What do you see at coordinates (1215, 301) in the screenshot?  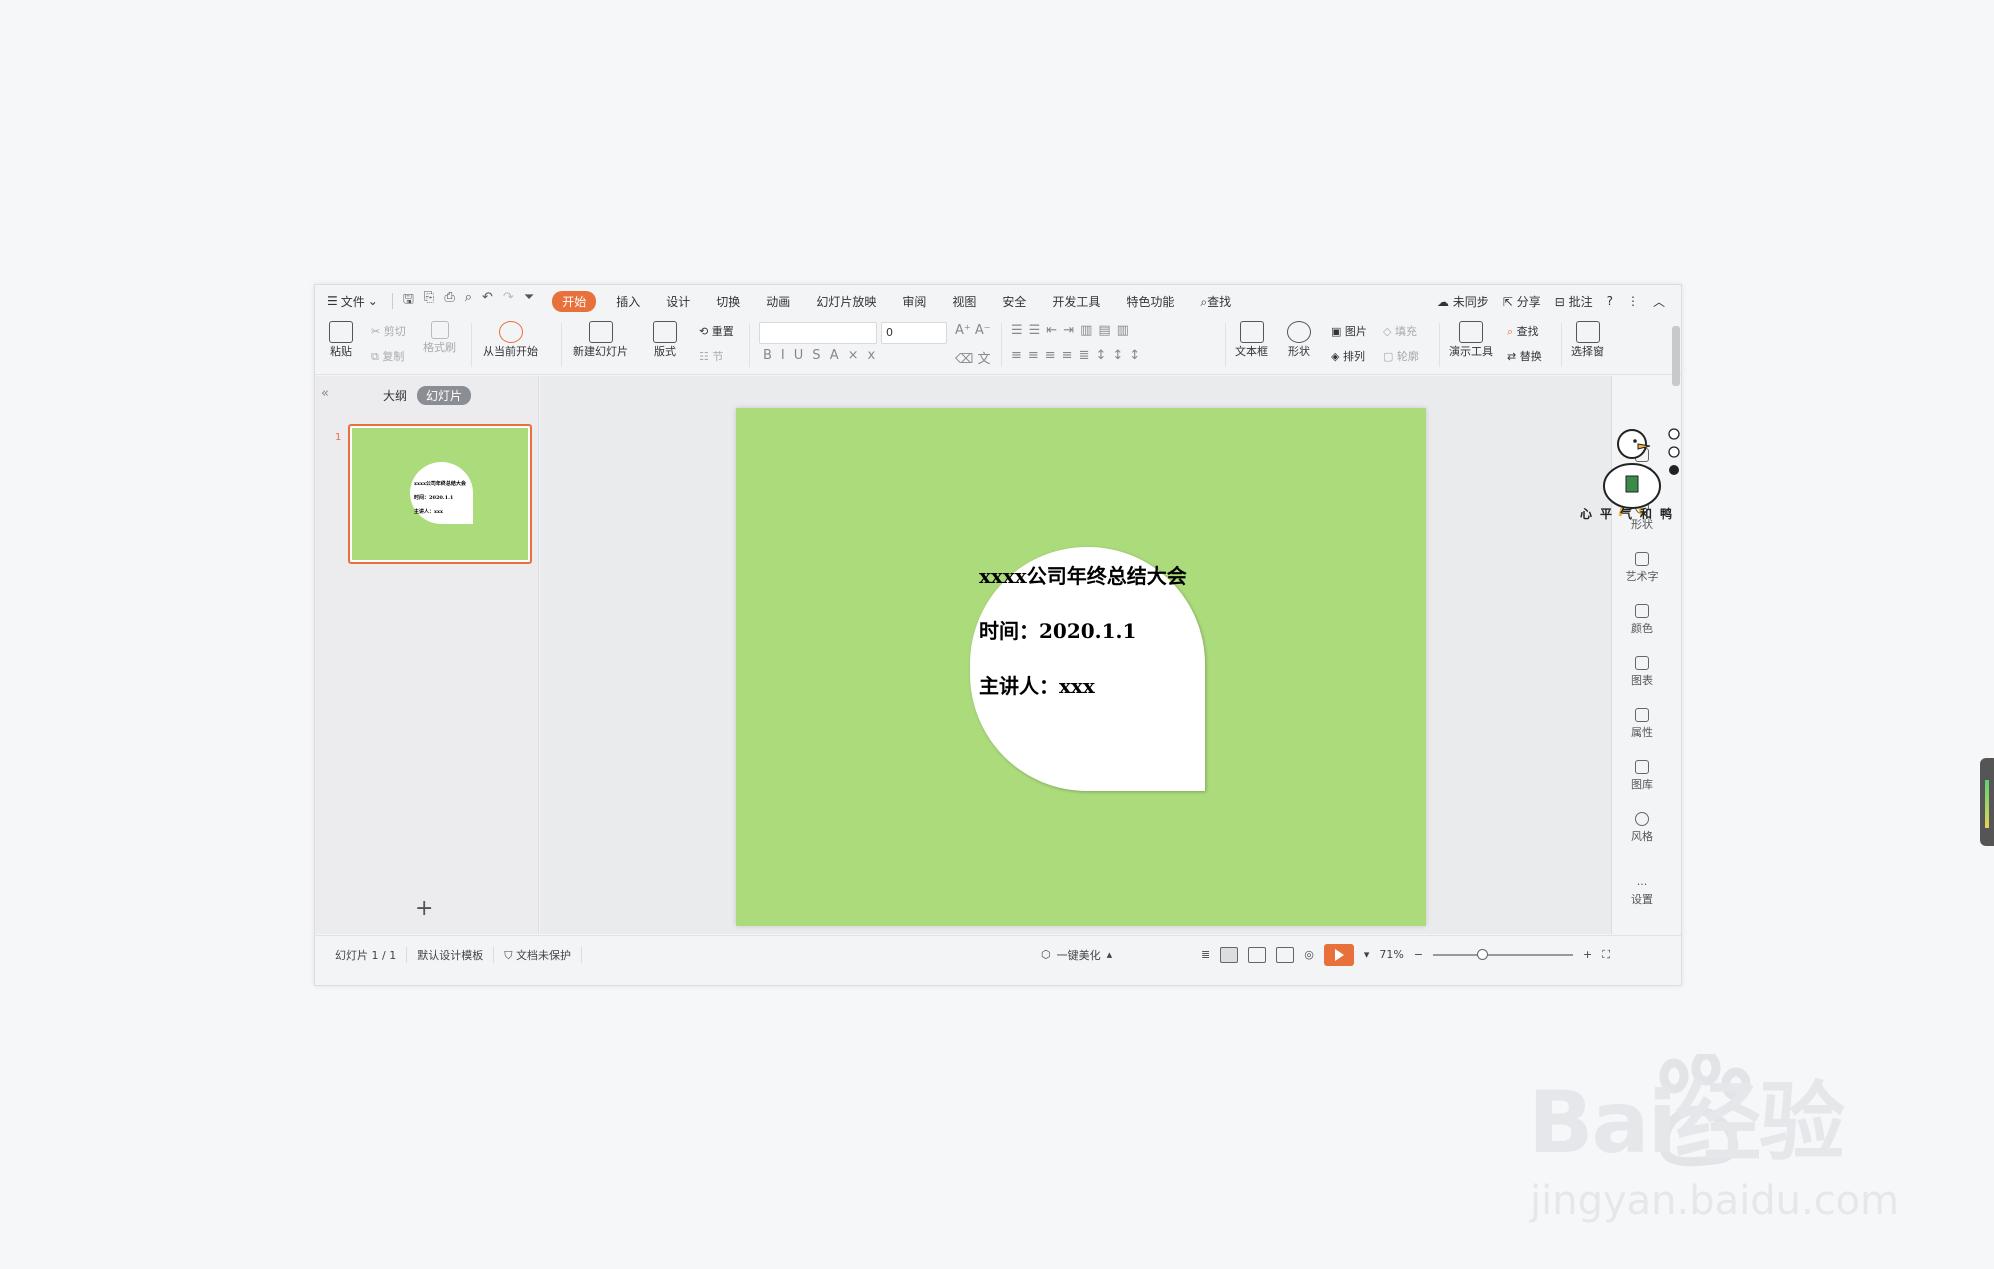 I see `search-command: ⌕查找` at bounding box center [1215, 301].